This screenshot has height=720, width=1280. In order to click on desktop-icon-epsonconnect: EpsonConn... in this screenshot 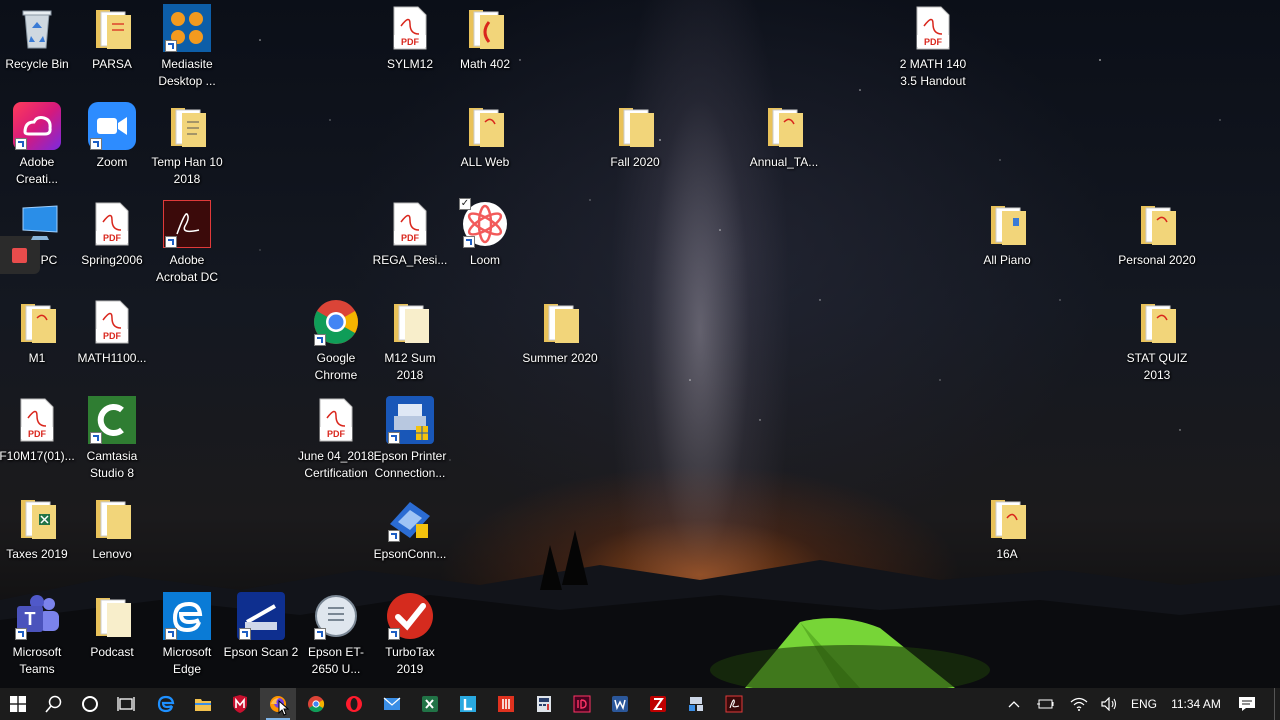, I will do `click(410, 528)`.